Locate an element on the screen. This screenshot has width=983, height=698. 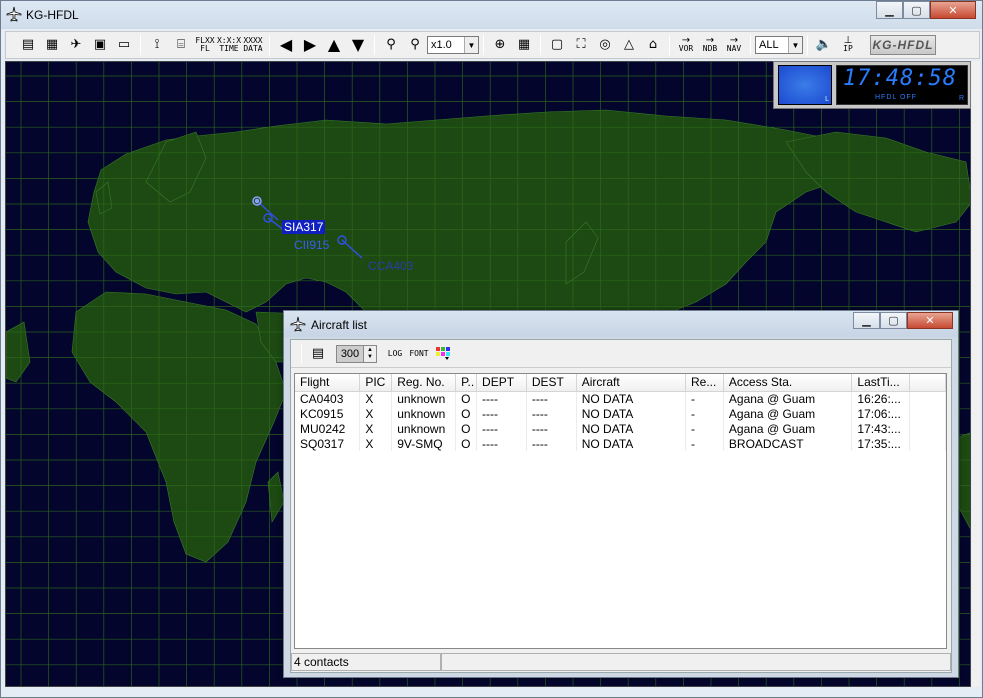
column-header: DEPT is located at coordinates (501, 383).